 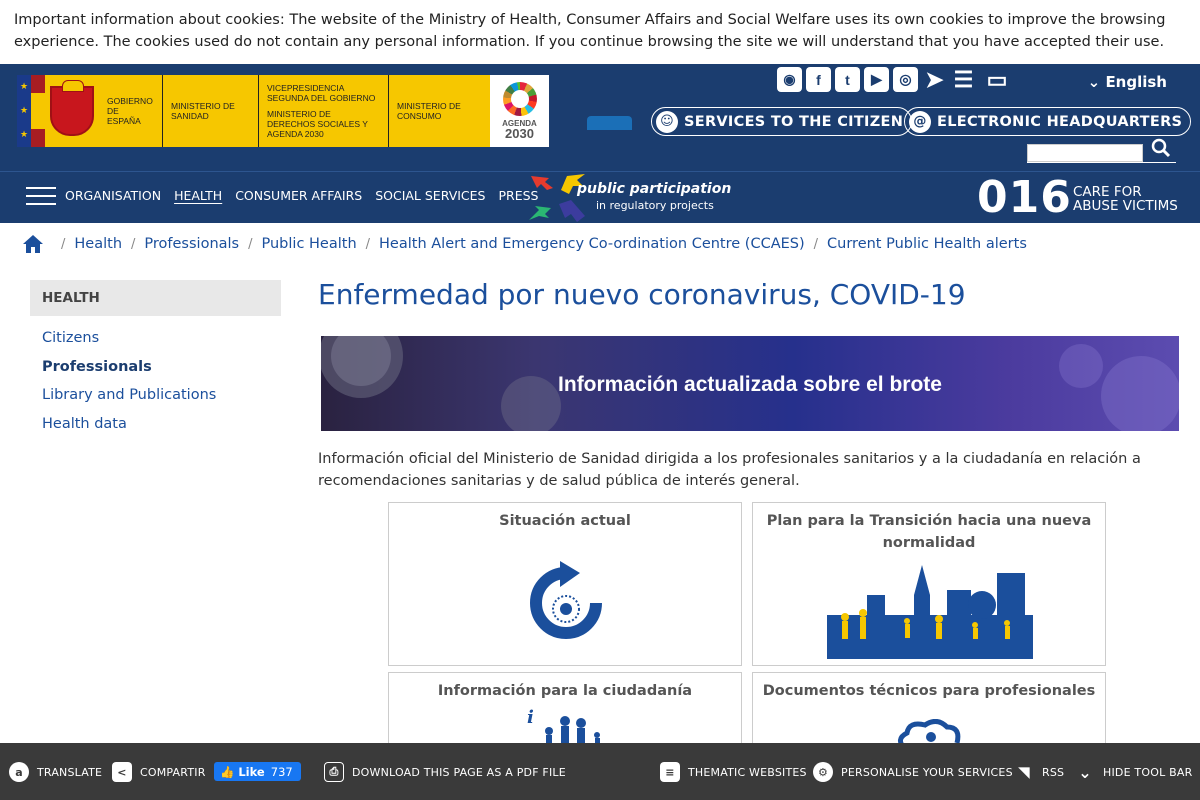 I want to click on services-citizen-button: ☺ SERVICES TO THE CITIZEN, so click(x=782, y=121).